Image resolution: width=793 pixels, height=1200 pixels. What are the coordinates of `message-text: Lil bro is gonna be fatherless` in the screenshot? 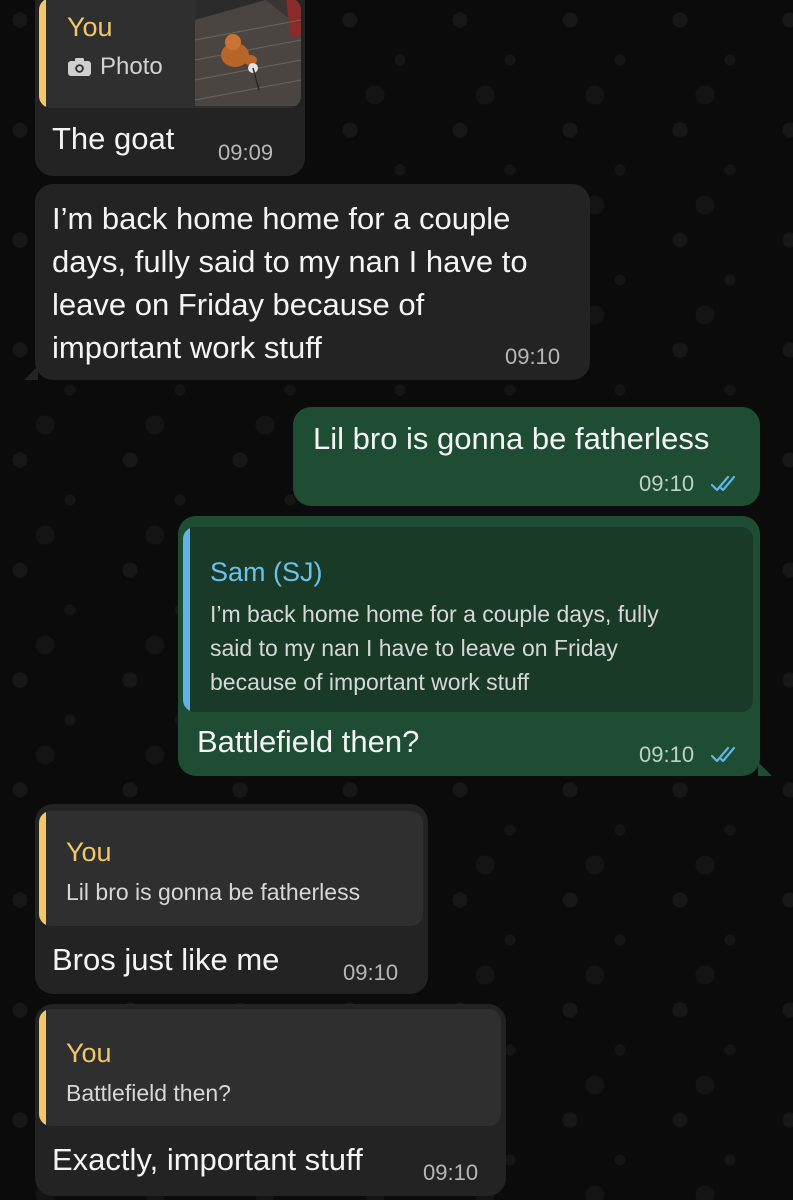 It's located at (511, 438).